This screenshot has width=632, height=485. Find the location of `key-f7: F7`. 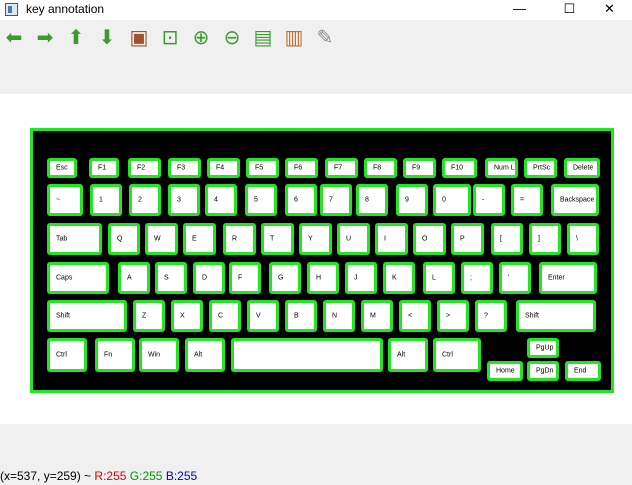

key-f7: F7 is located at coordinates (341, 168).